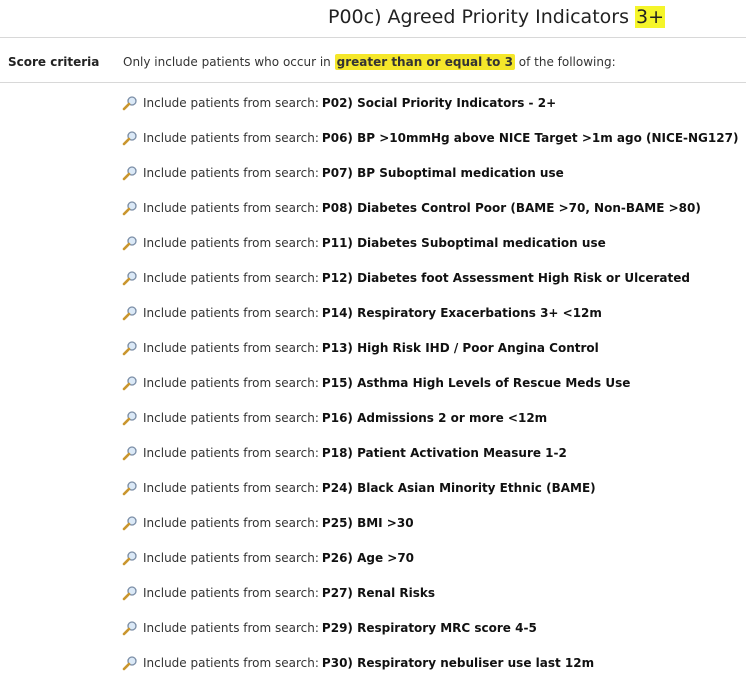 This screenshot has width=746, height=688. I want to click on search-row-name: P24) Black Asian Minority Ethnic (BAME), so click(459, 488).